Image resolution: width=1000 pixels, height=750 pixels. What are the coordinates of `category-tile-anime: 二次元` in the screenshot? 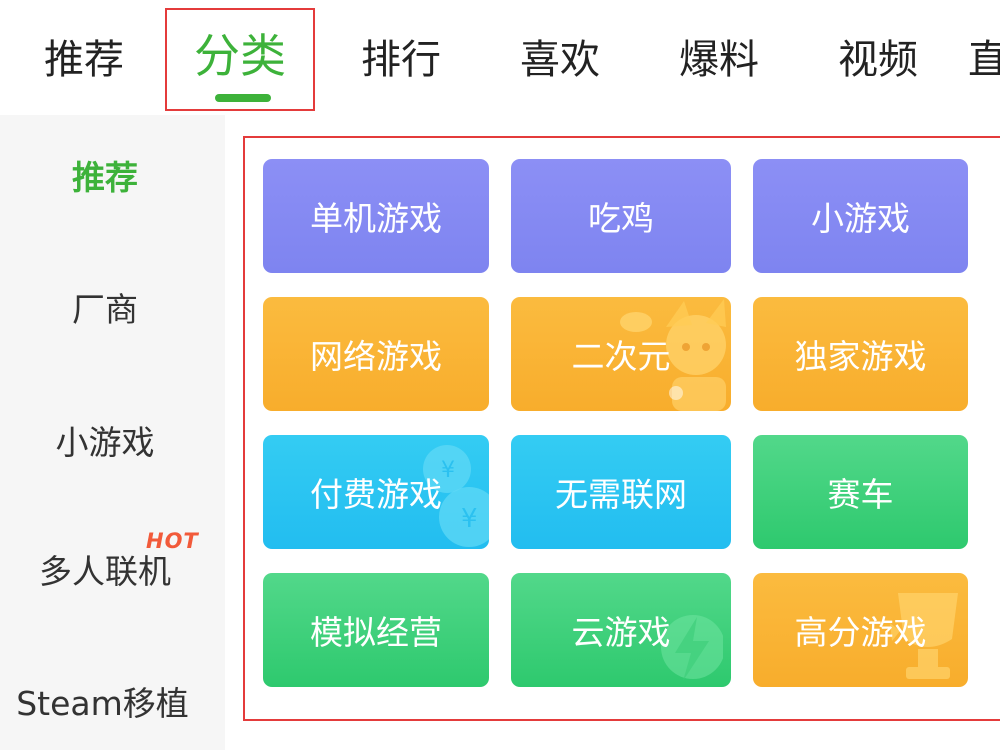 It's located at (621, 354).